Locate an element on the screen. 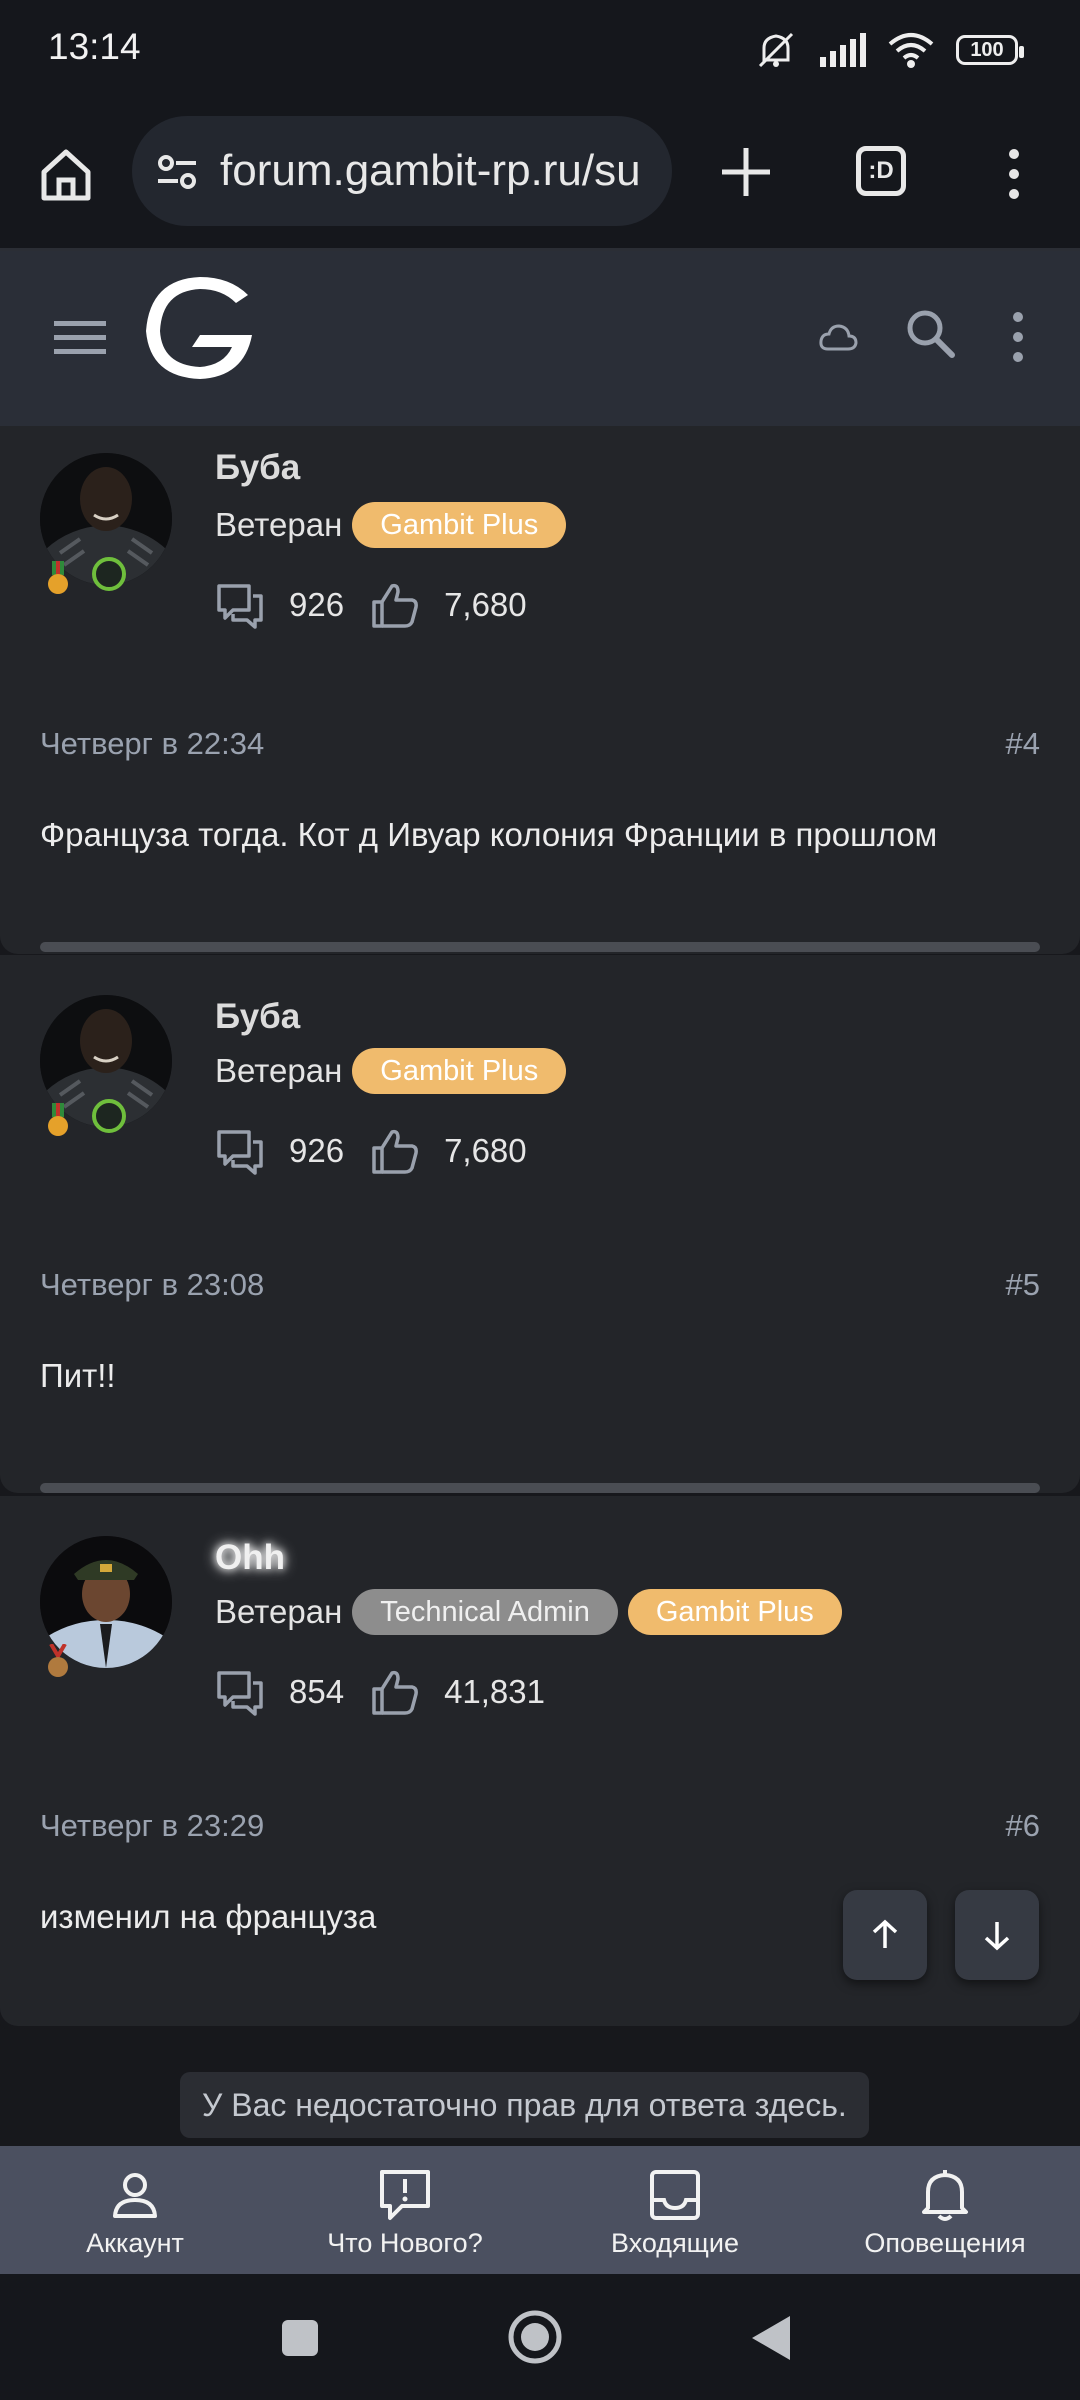  user-stats: 854 41,831 is located at coordinates (393, 1692).